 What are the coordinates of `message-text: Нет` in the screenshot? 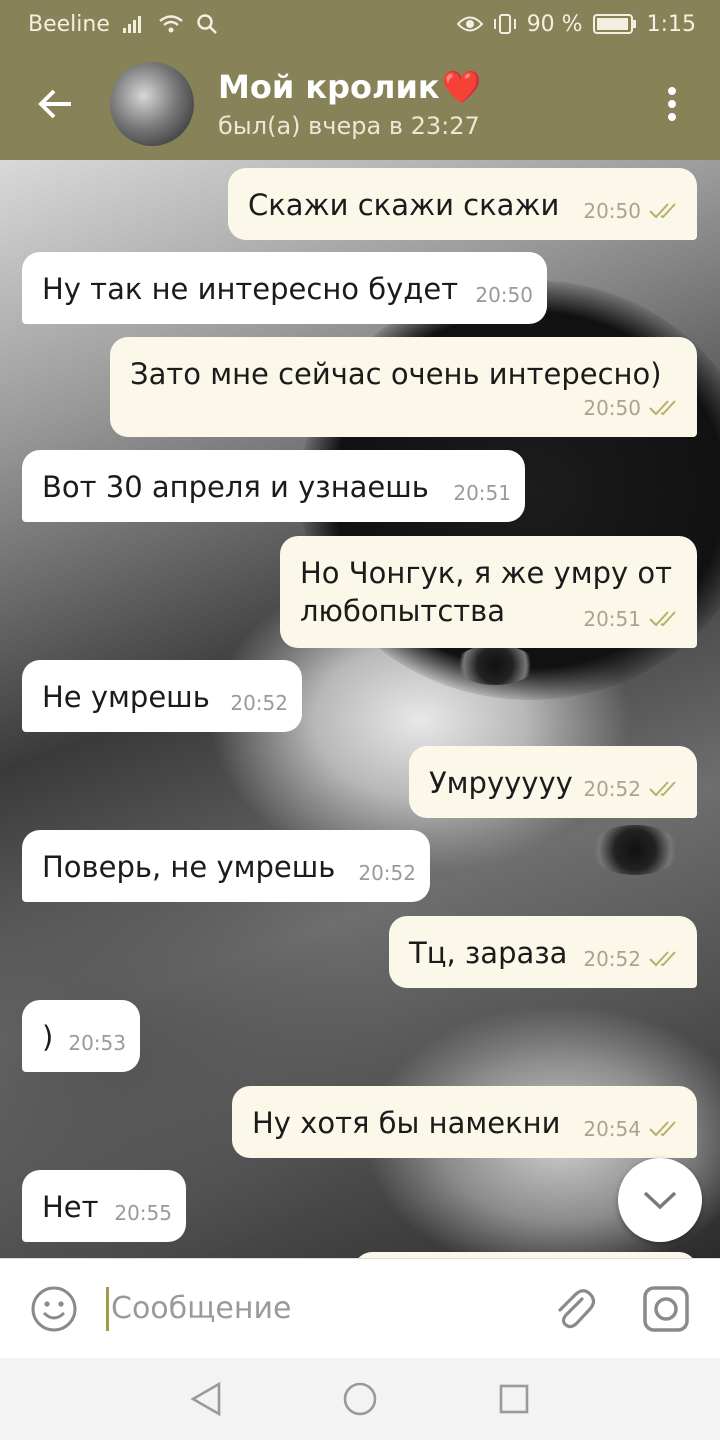 It's located at (70, 1207).